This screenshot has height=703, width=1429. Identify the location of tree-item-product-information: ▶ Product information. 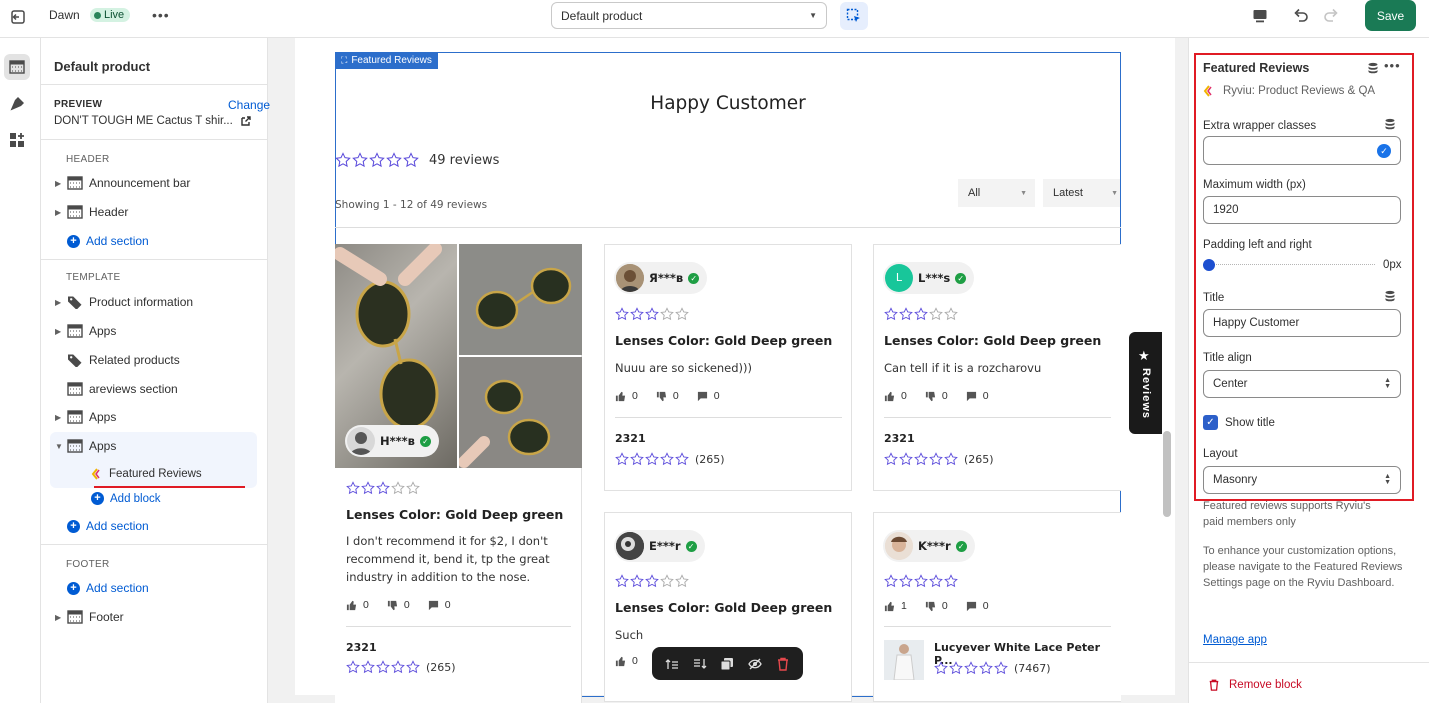
(124, 302).